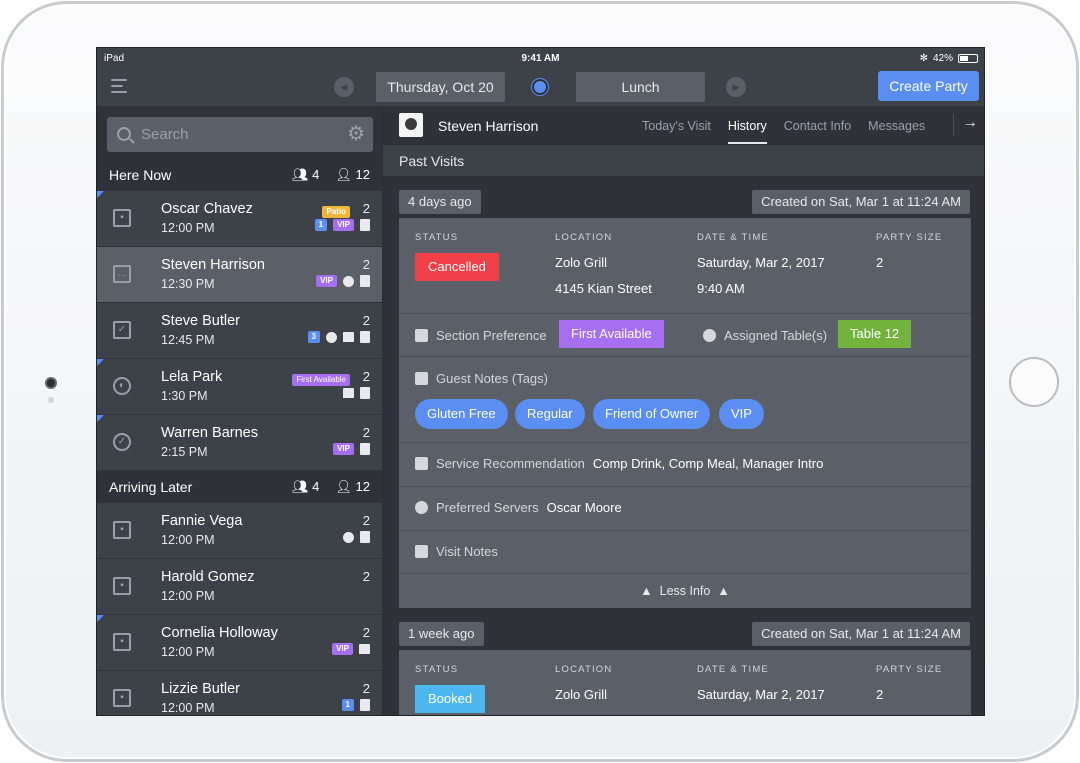 This screenshot has height=763, width=1080. I want to click on guest-name: Fannie Vega, so click(202, 521).